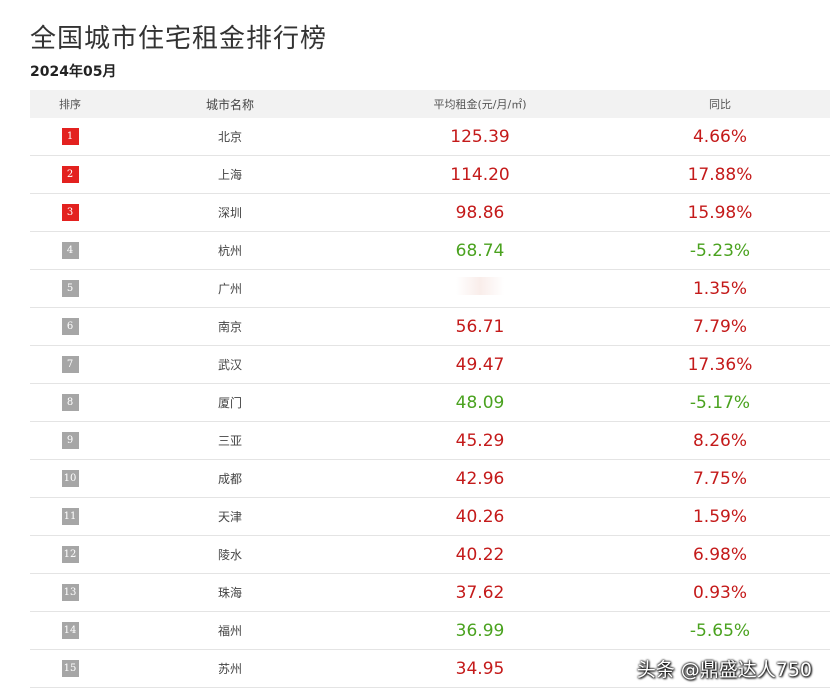  I want to click on rank-badge: 9, so click(70, 440).